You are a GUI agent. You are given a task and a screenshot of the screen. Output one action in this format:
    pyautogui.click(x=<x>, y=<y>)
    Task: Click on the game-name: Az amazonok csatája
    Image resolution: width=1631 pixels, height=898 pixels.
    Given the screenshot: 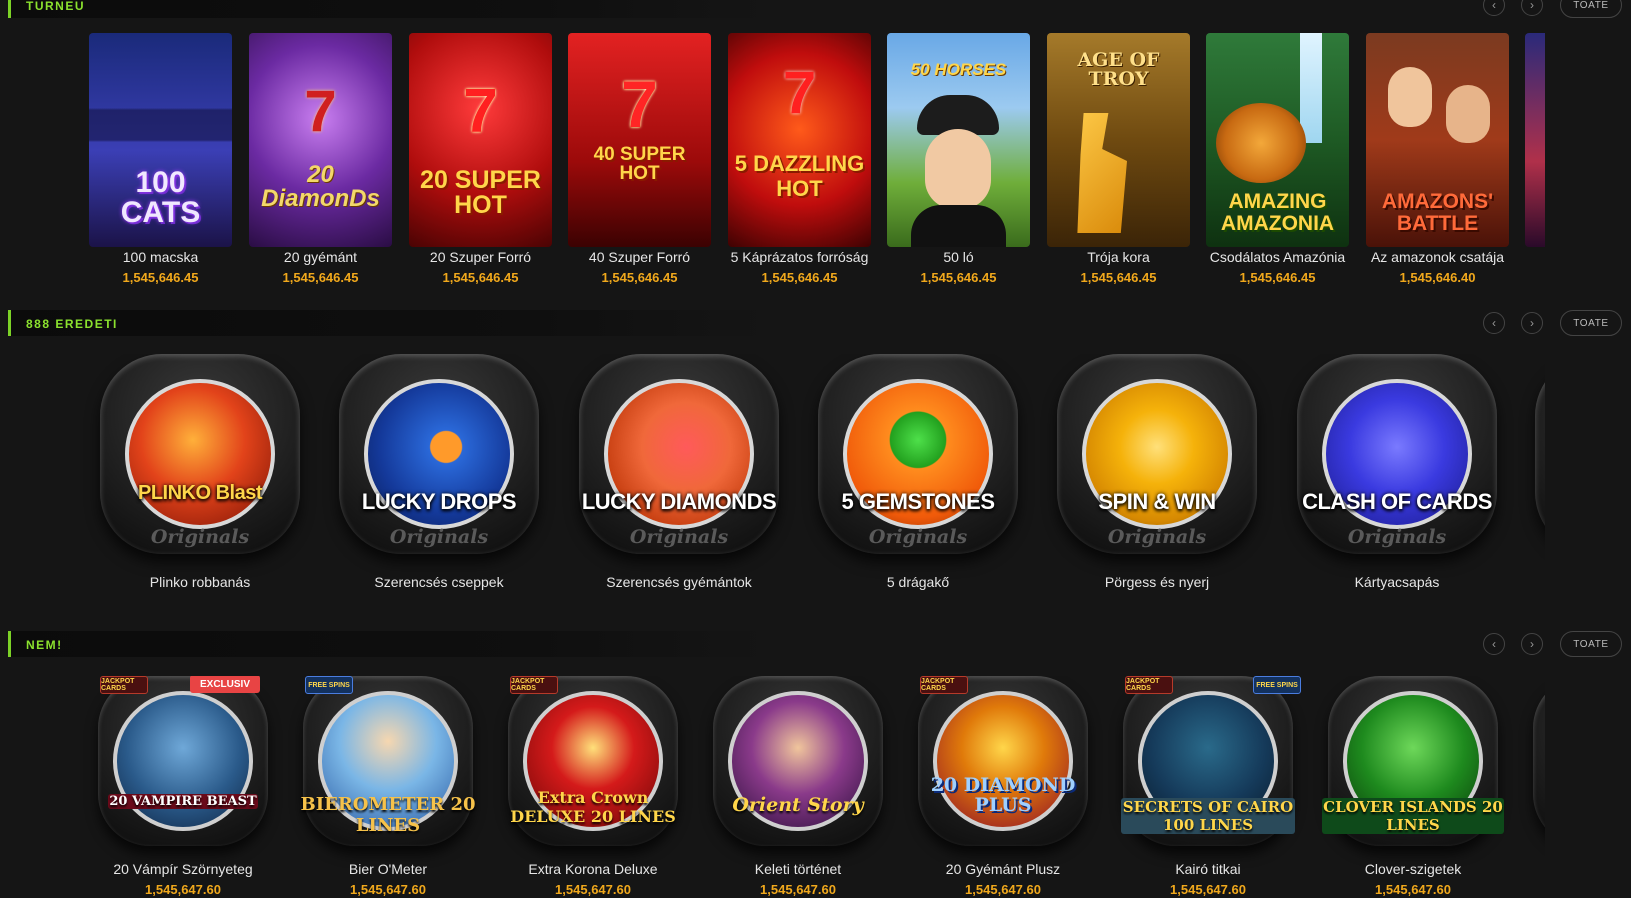 What is the action you would take?
    pyautogui.click(x=1437, y=257)
    